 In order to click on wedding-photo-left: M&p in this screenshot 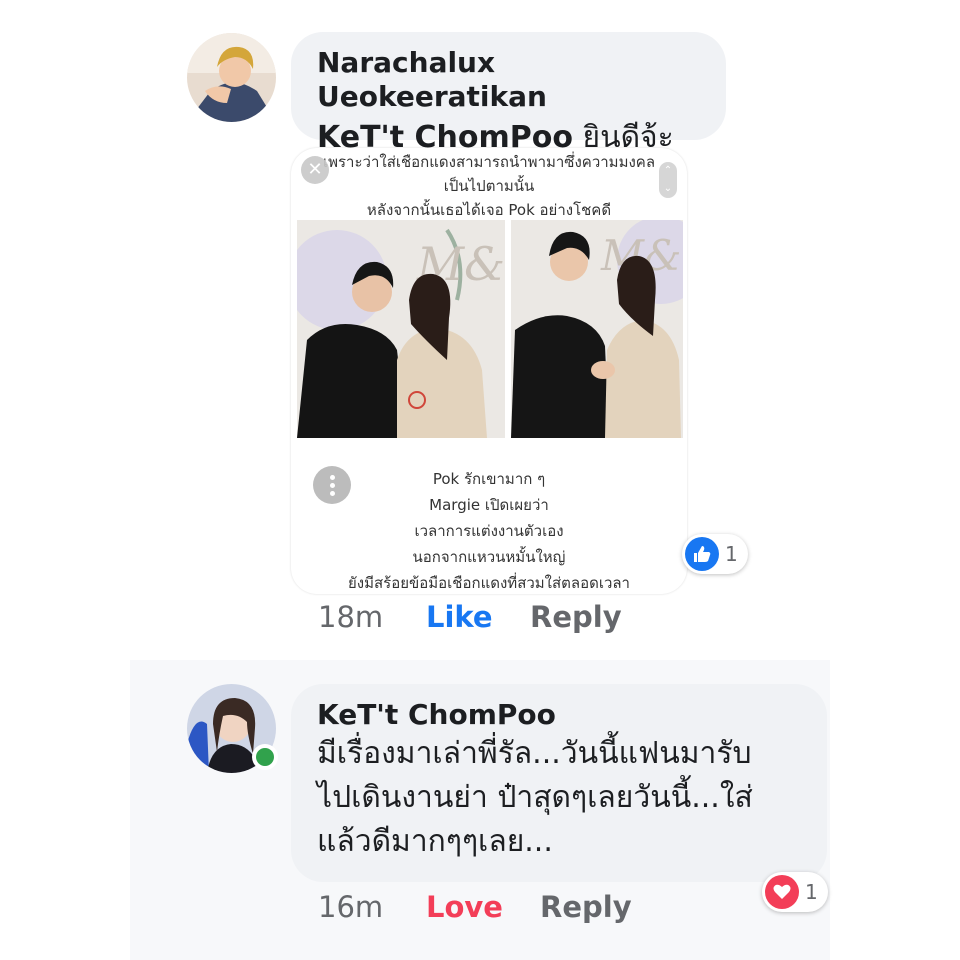, I will do `click(401, 329)`.